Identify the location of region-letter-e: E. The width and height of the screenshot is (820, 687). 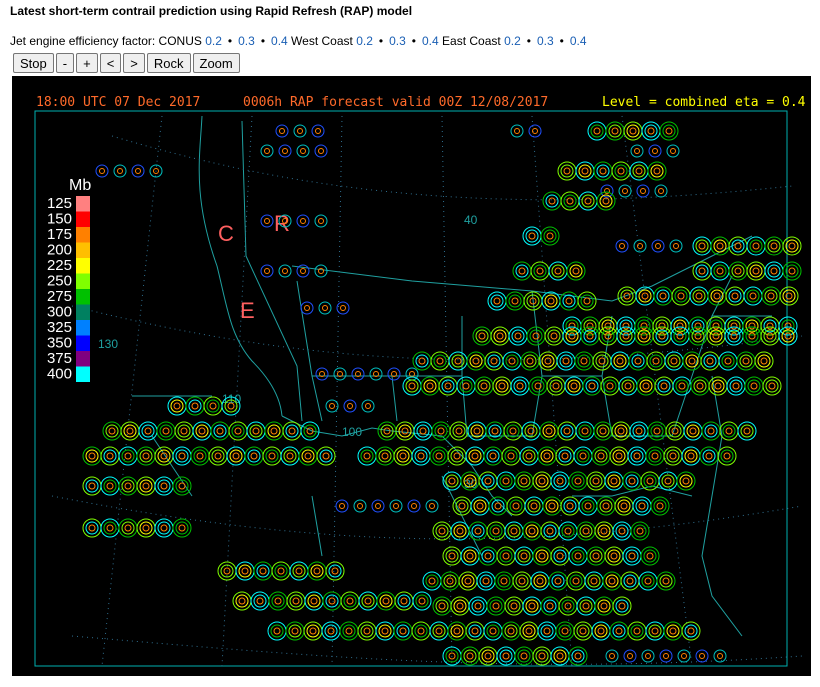
(247, 310).